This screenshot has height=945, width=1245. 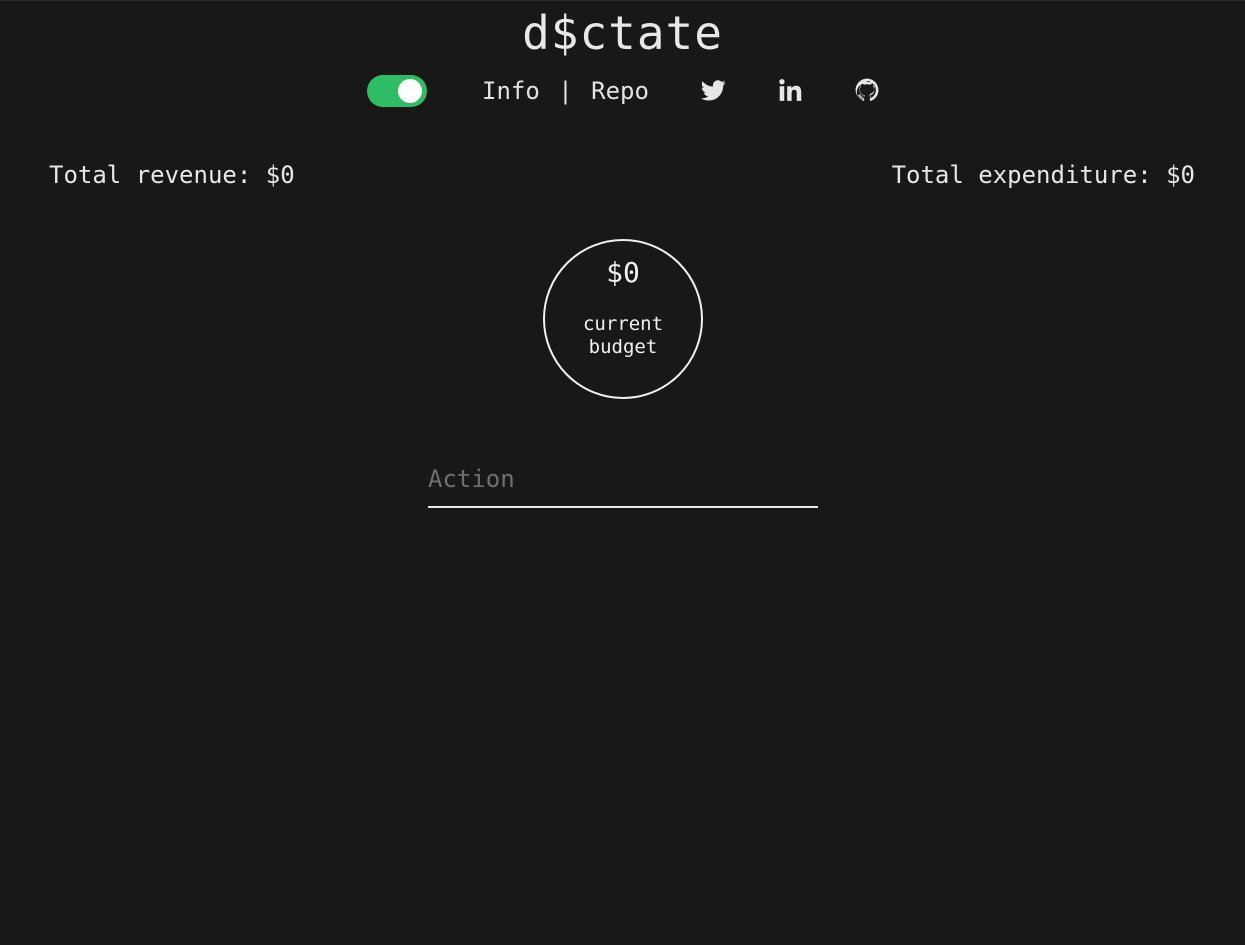 I want to click on info-link: Info, so click(x=511, y=91).